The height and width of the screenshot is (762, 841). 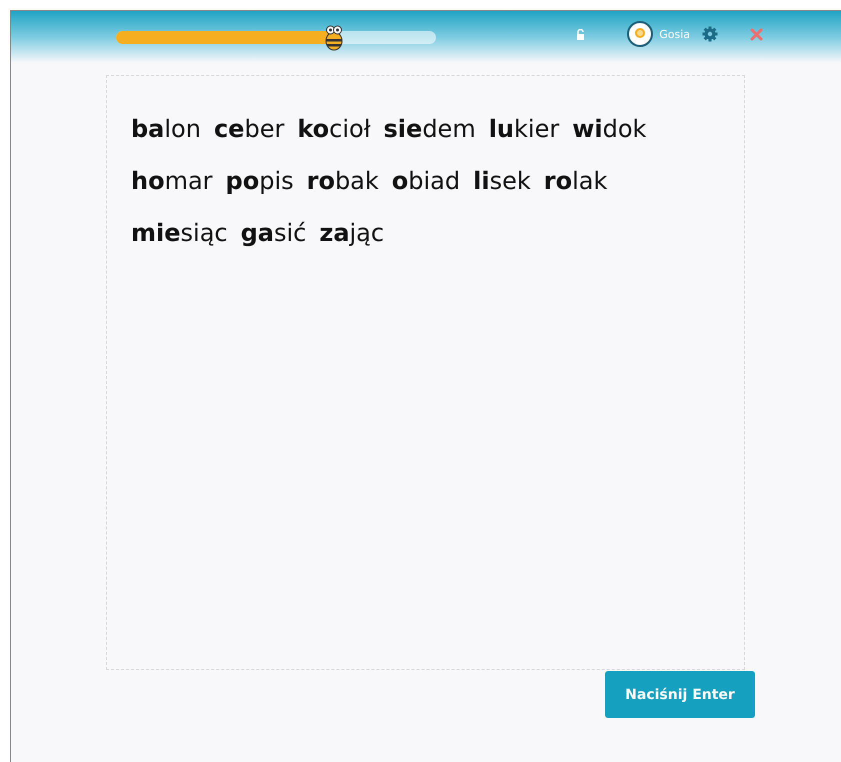 What do you see at coordinates (524, 129) in the screenshot?
I see `syllable-word: lukier` at bounding box center [524, 129].